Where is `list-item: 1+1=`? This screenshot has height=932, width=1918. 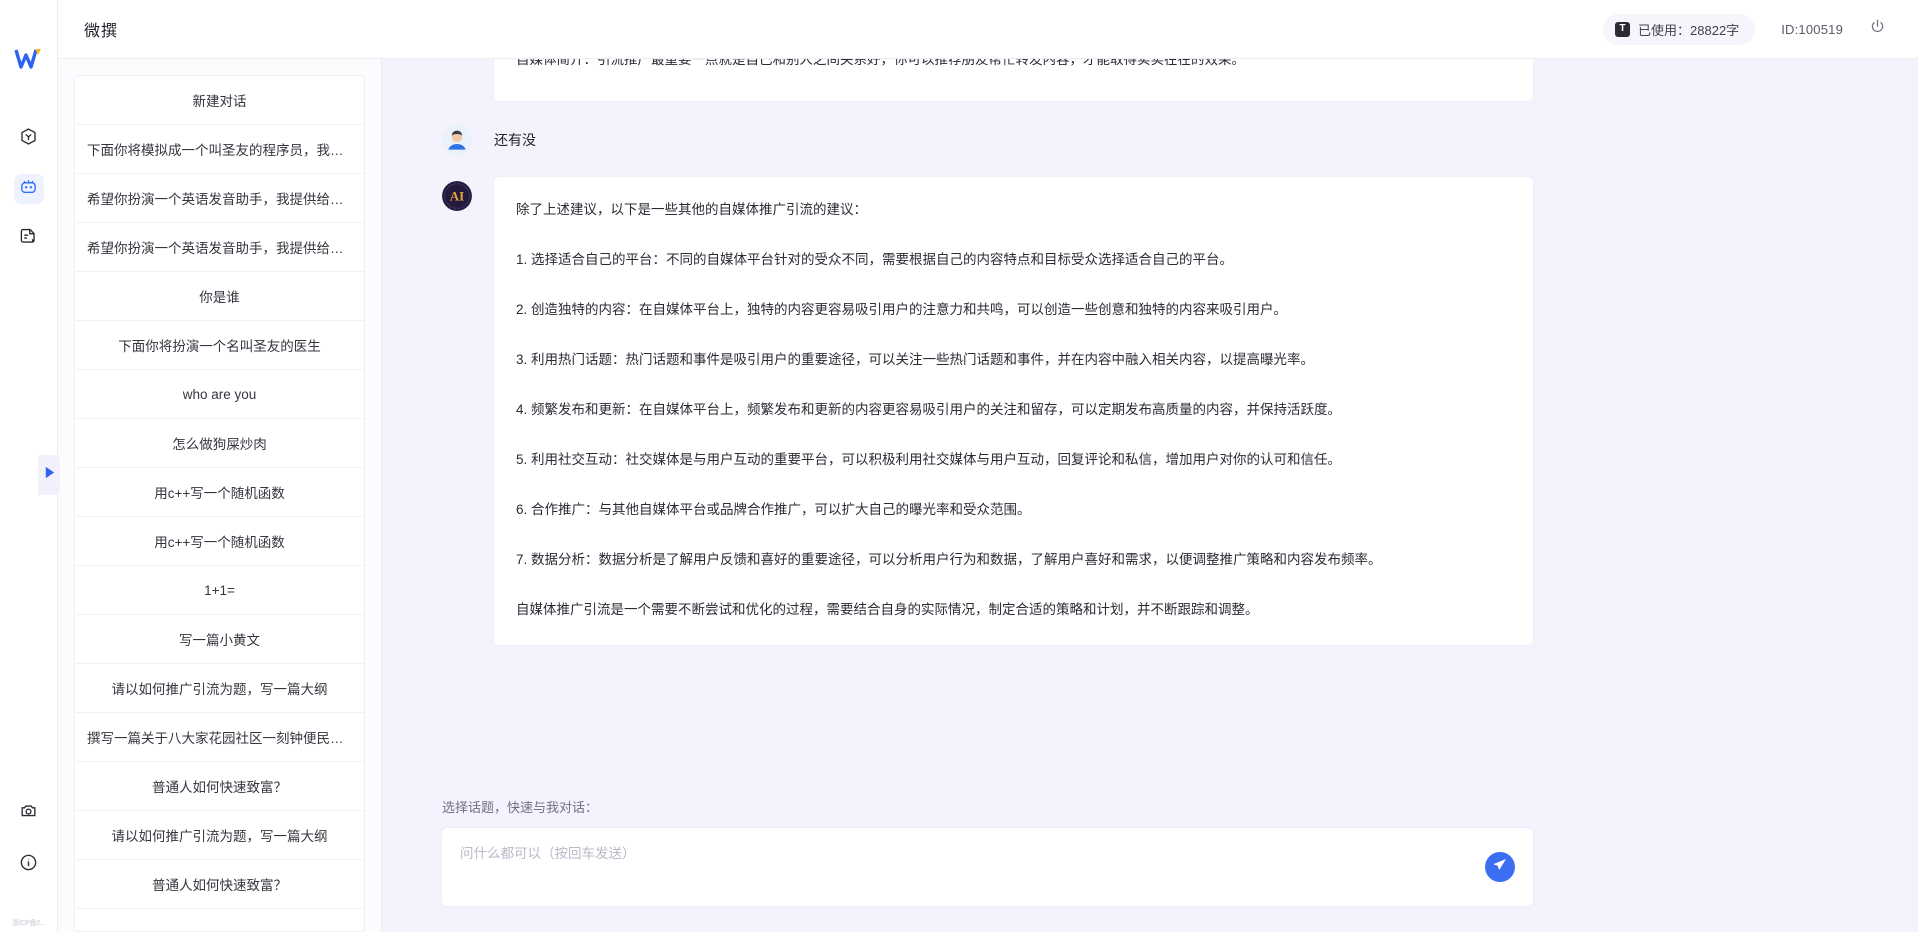 list-item: 1+1= is located at coordinates (219, 590).